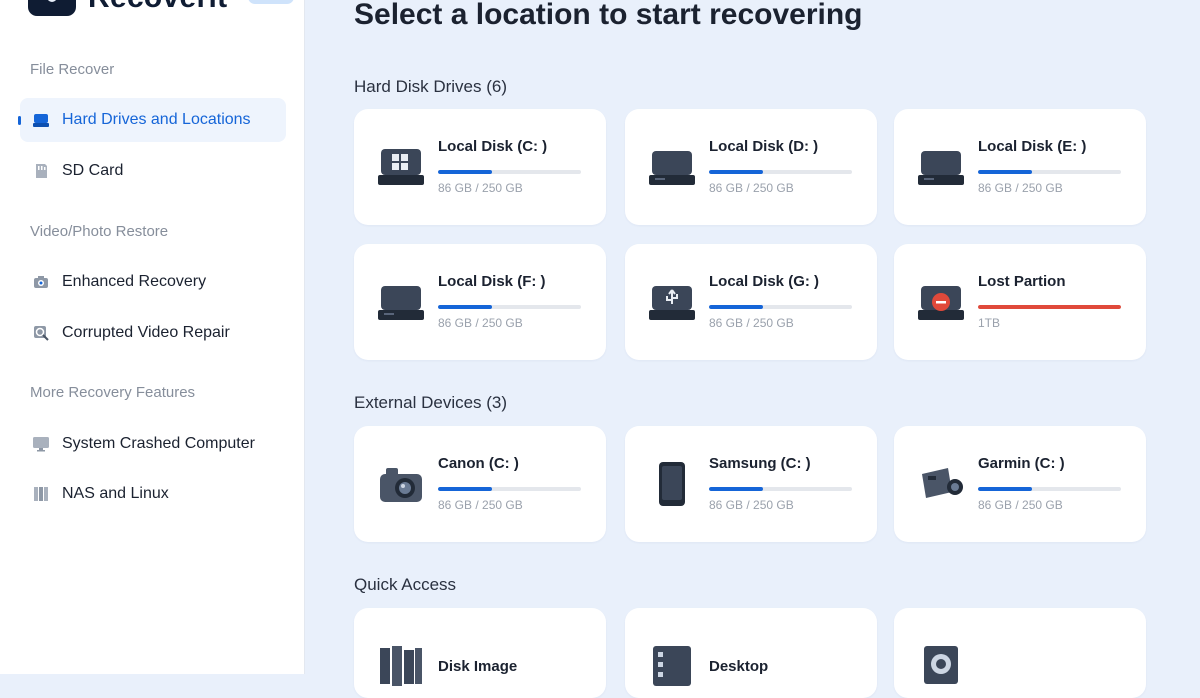 This screenshot has height=698, width=1200. I want to click on select-folder-icon, so click(941, 666).